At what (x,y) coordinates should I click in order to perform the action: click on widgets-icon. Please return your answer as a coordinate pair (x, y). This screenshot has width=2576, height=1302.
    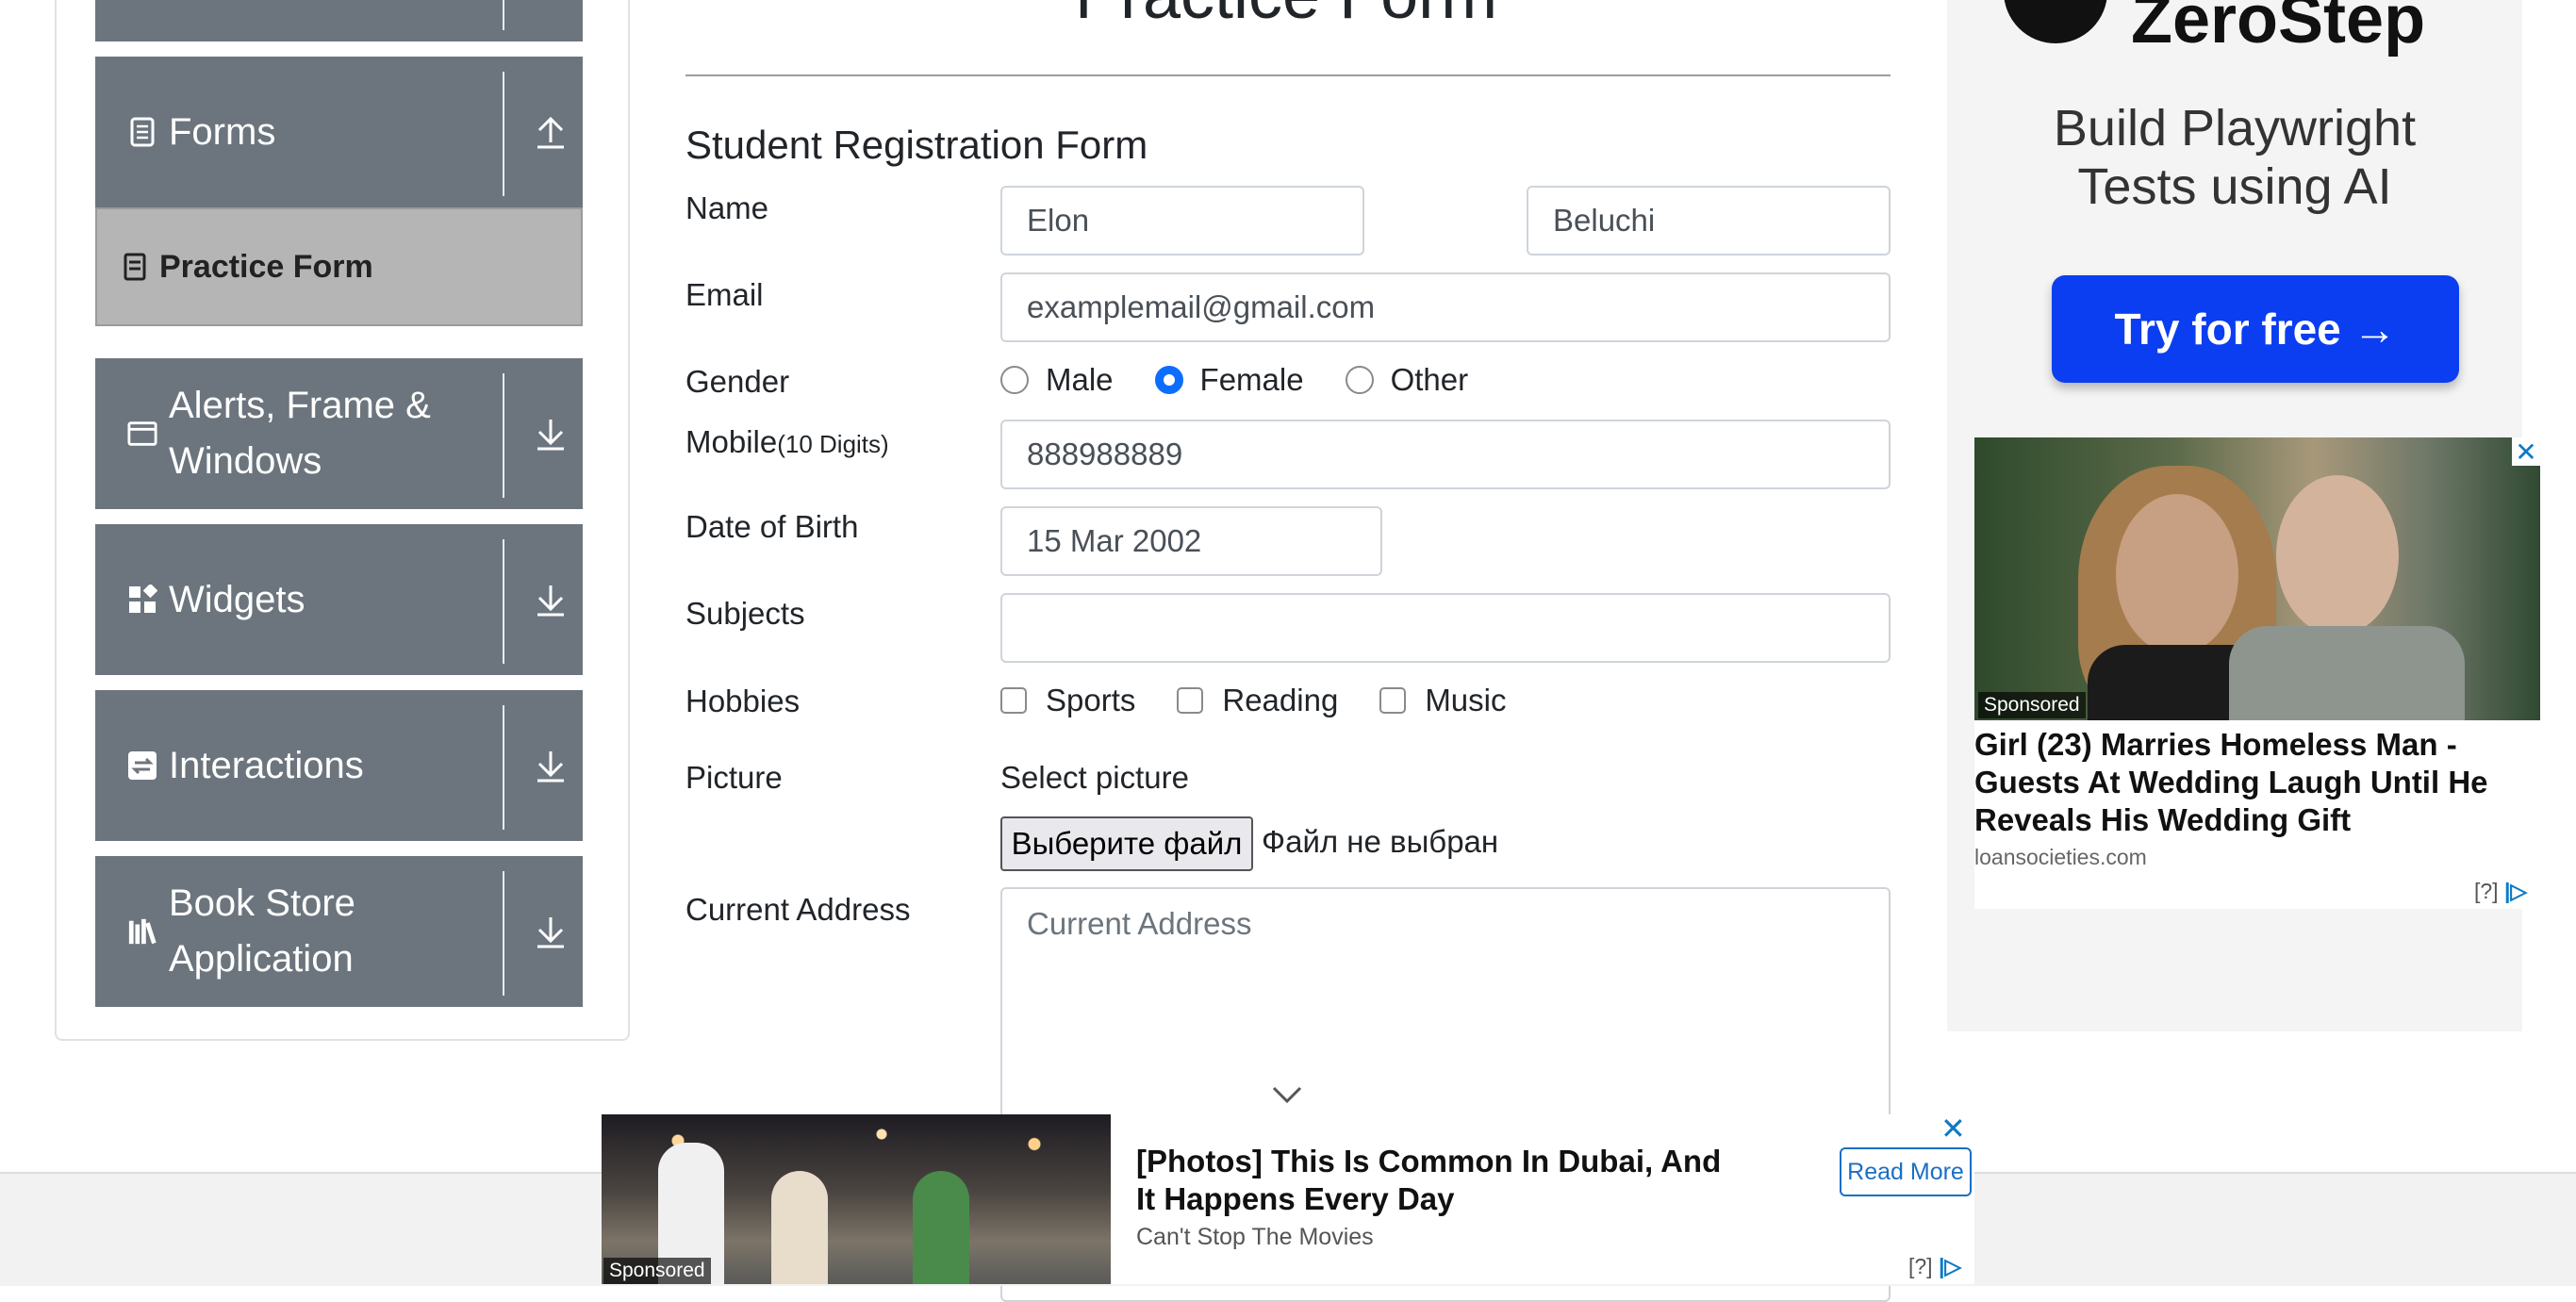
    Looking at the image, I should click on (142, 600).